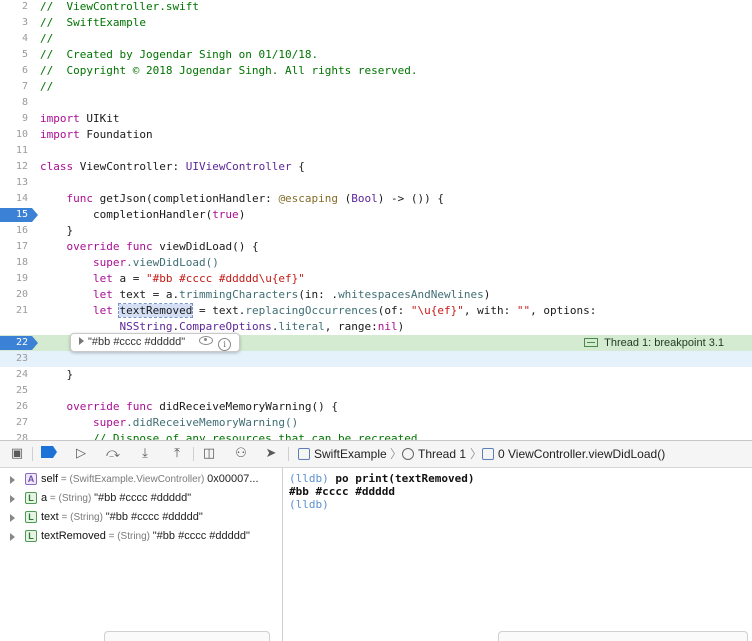 Image resolution: width=752 pixels, height=641 pixels. I want to click on line-number: 9, so click(17, 119).